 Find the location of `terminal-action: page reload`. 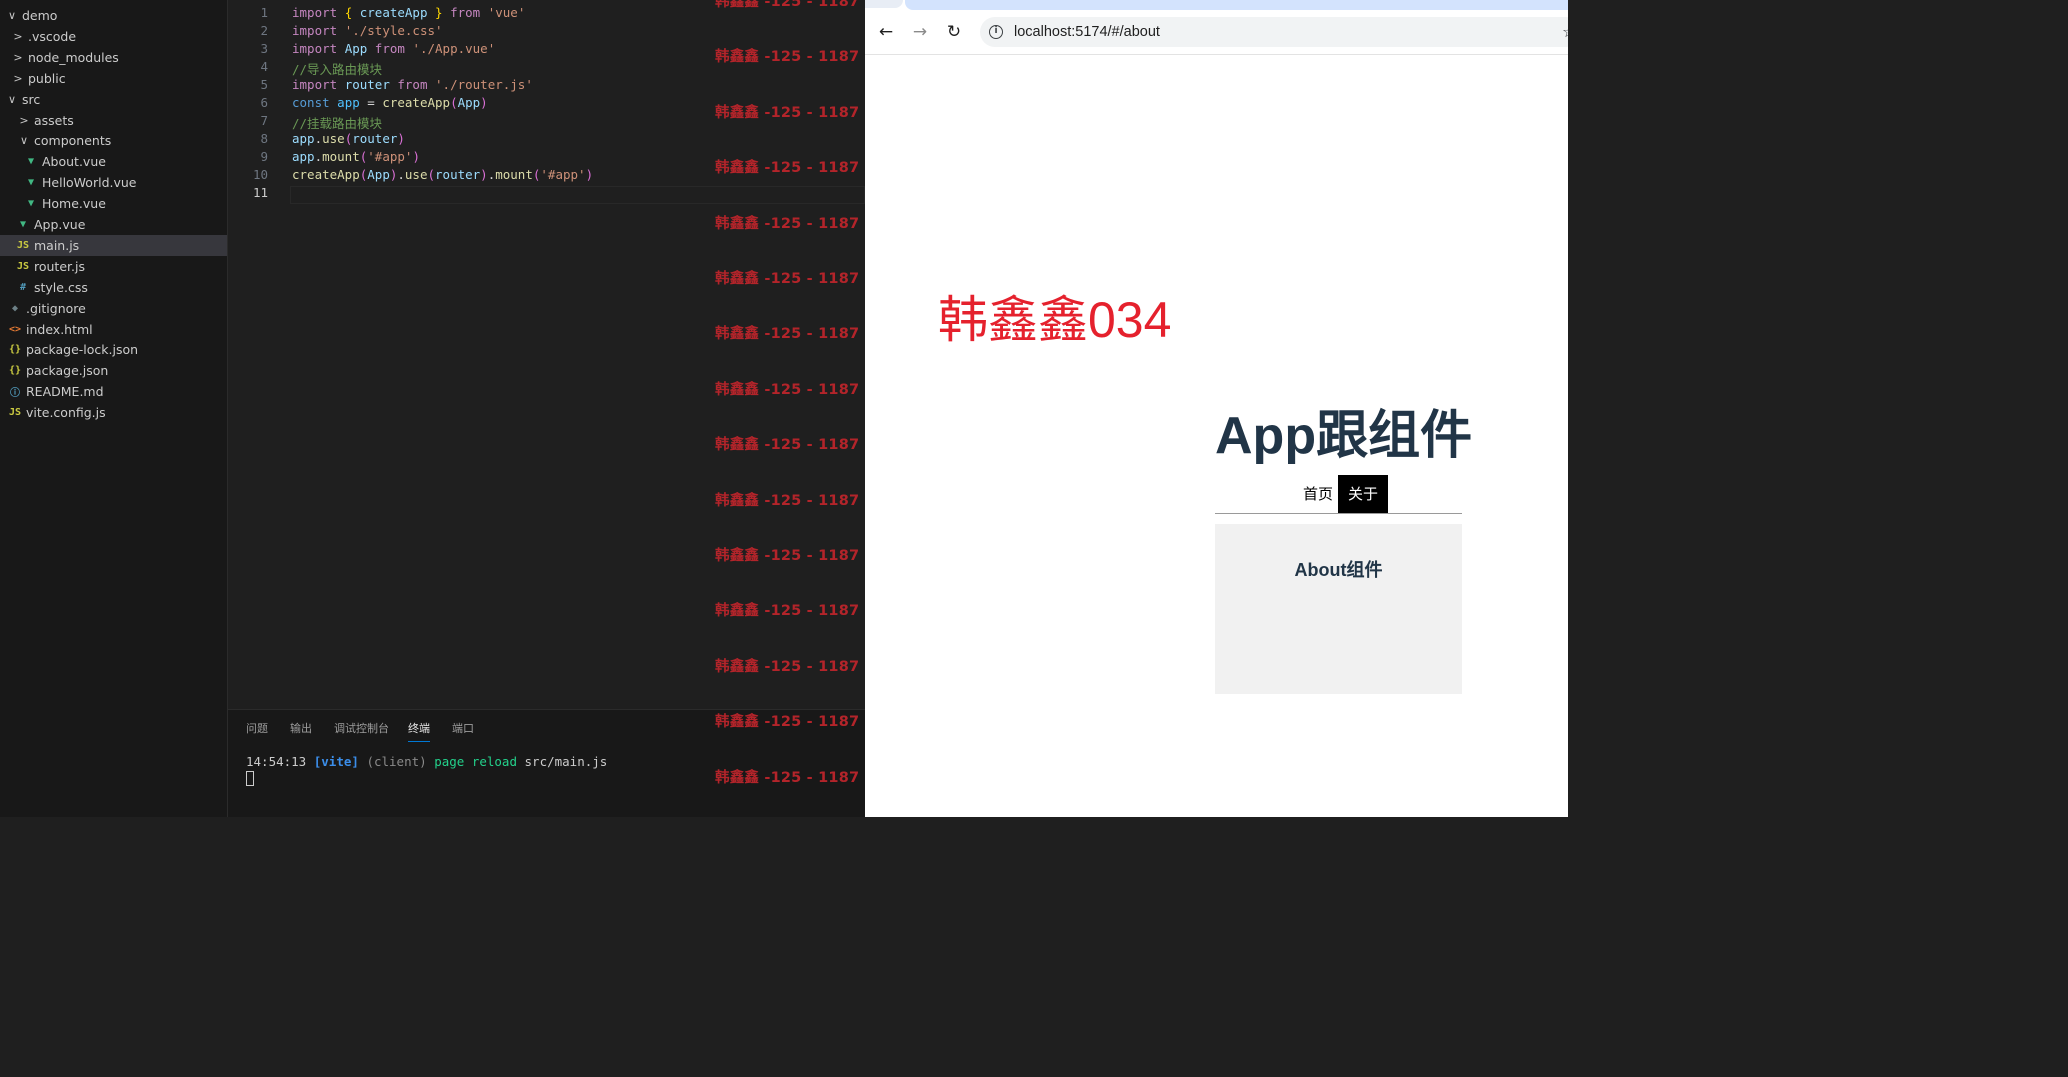

terminal-action: page reload is located at coordinates (475, 761).